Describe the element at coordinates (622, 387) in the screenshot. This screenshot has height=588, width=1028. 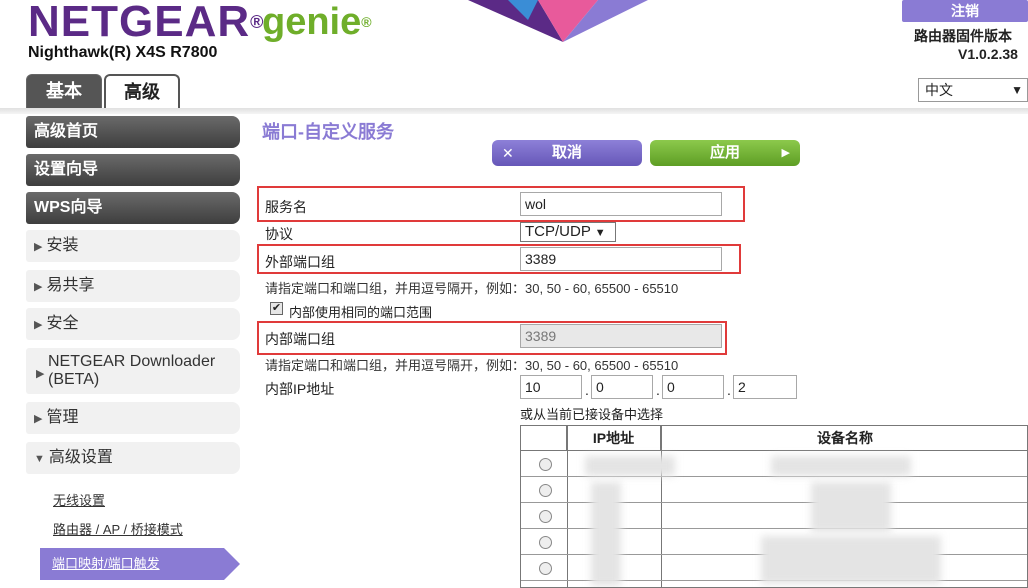
I see `ip-octet-2: 0` at that location.